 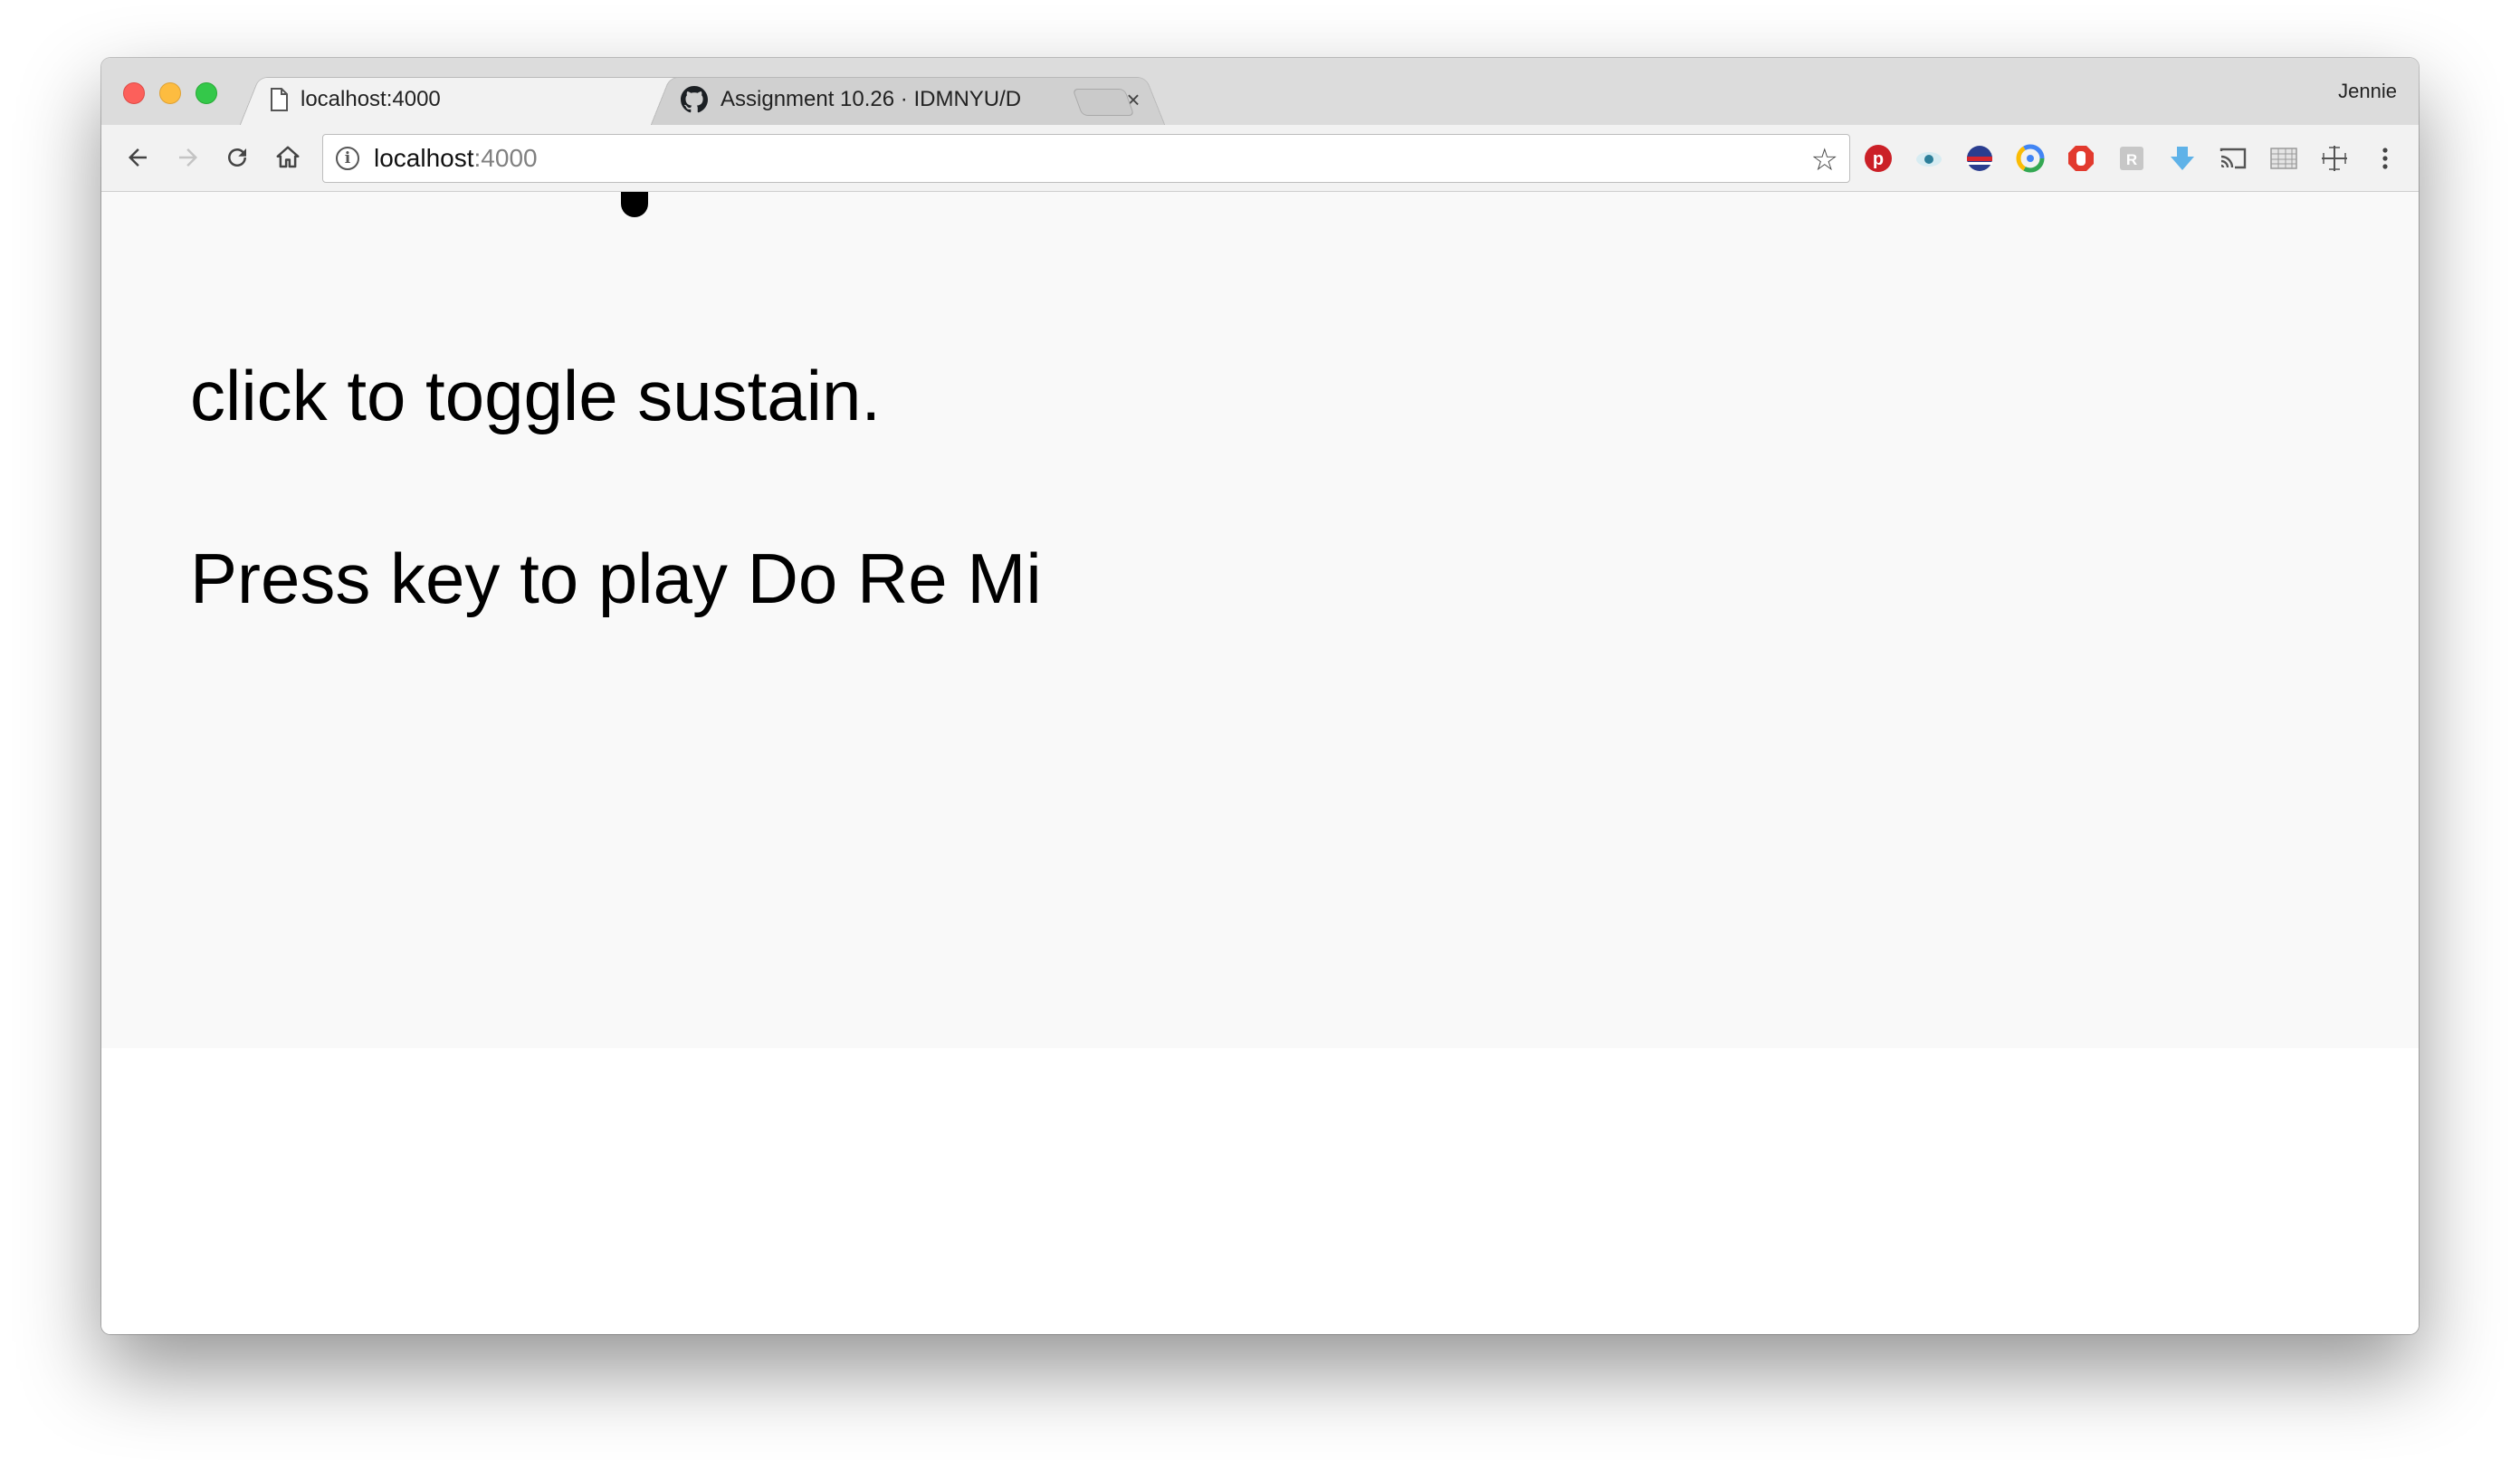 I want to click on reload-icon, so click(x=237, y=157).